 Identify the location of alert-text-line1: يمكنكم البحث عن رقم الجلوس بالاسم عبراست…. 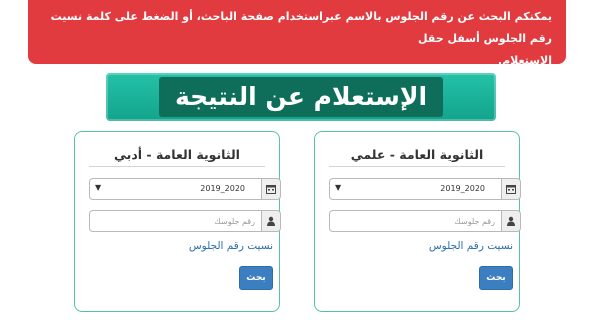
(301, 27).